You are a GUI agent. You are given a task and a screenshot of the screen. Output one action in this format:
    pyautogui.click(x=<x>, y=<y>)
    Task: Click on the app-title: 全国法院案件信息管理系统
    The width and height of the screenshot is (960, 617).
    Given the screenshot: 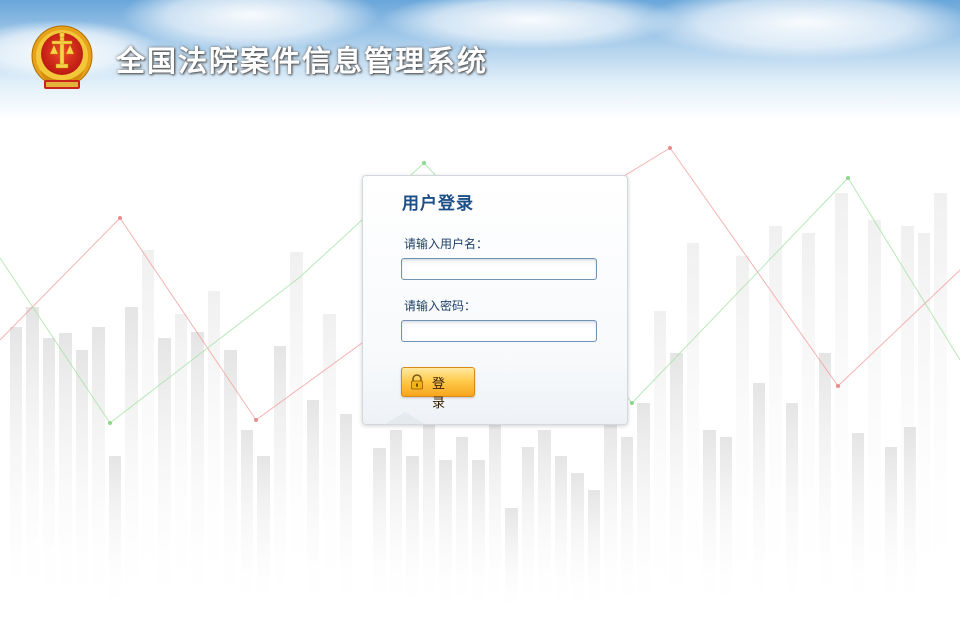 What is the action you would take?
    pyautogui.click(x=302, y=61)
    